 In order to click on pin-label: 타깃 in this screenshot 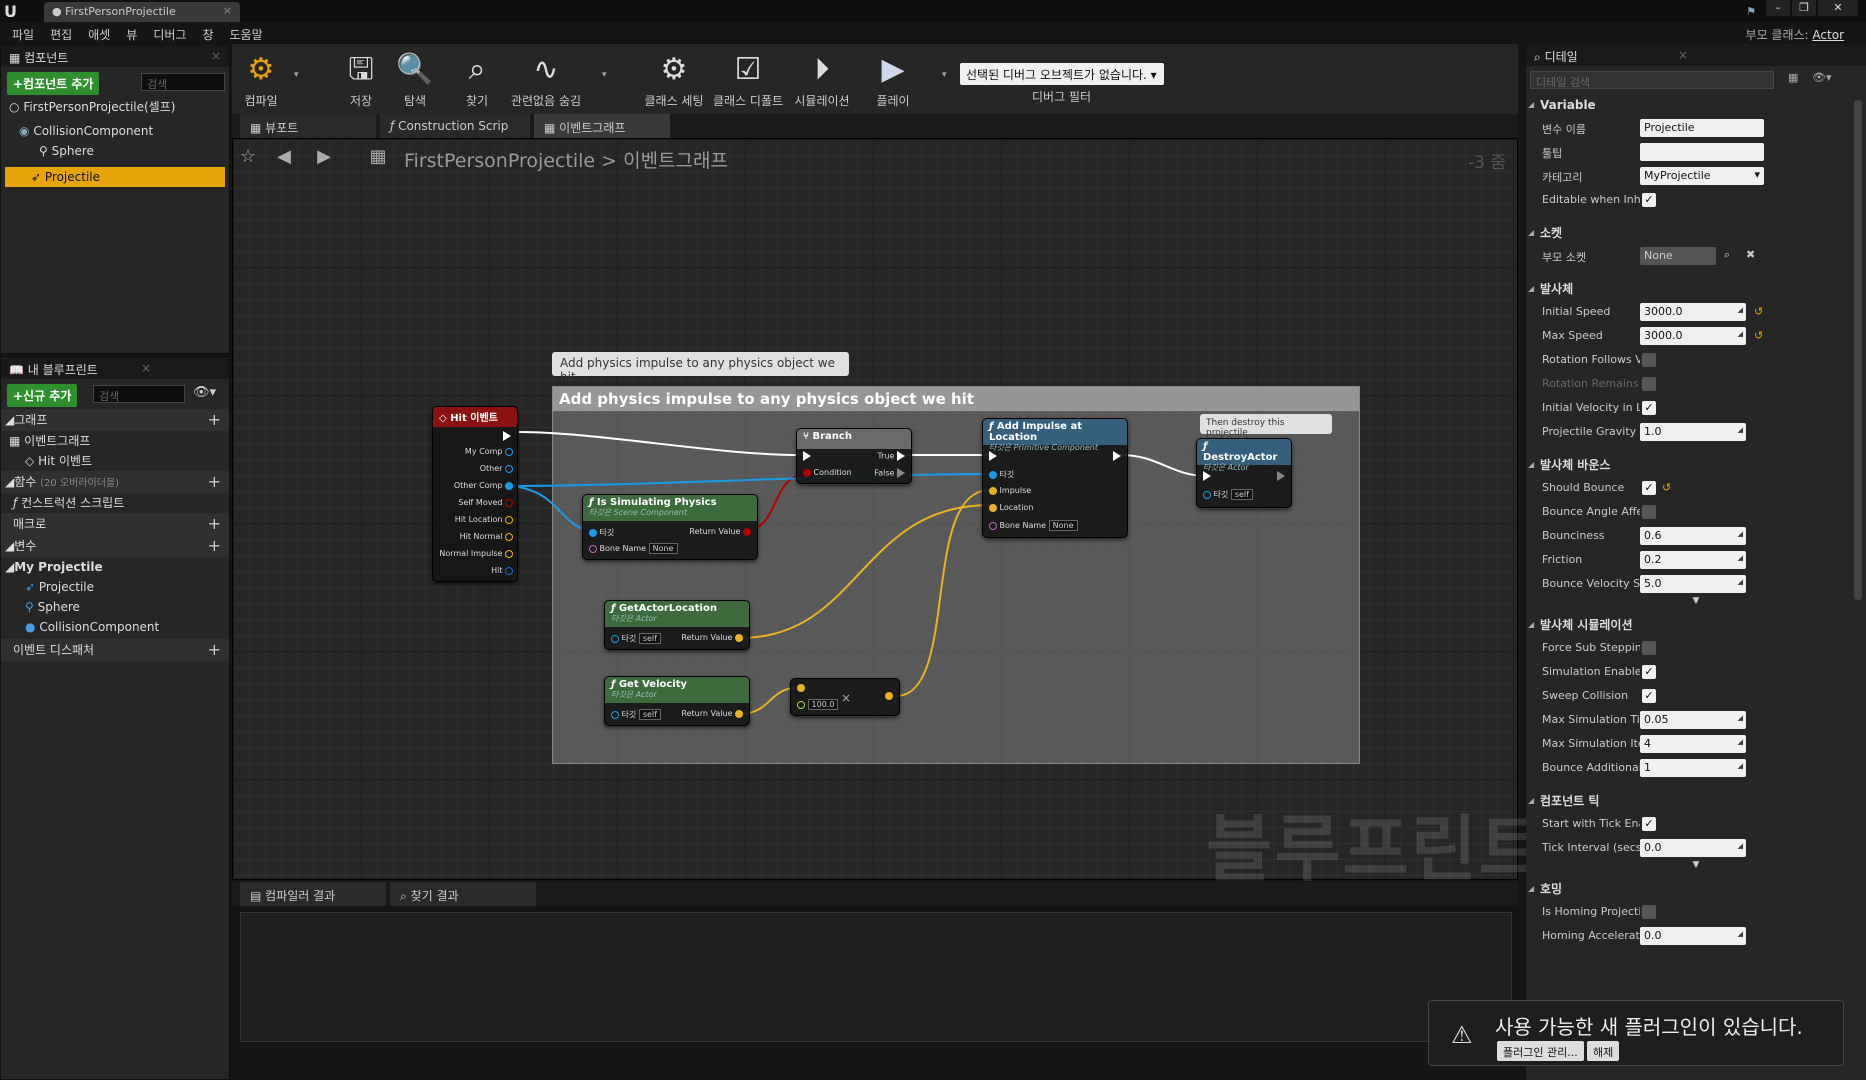, I will do `click(607, 532)`.